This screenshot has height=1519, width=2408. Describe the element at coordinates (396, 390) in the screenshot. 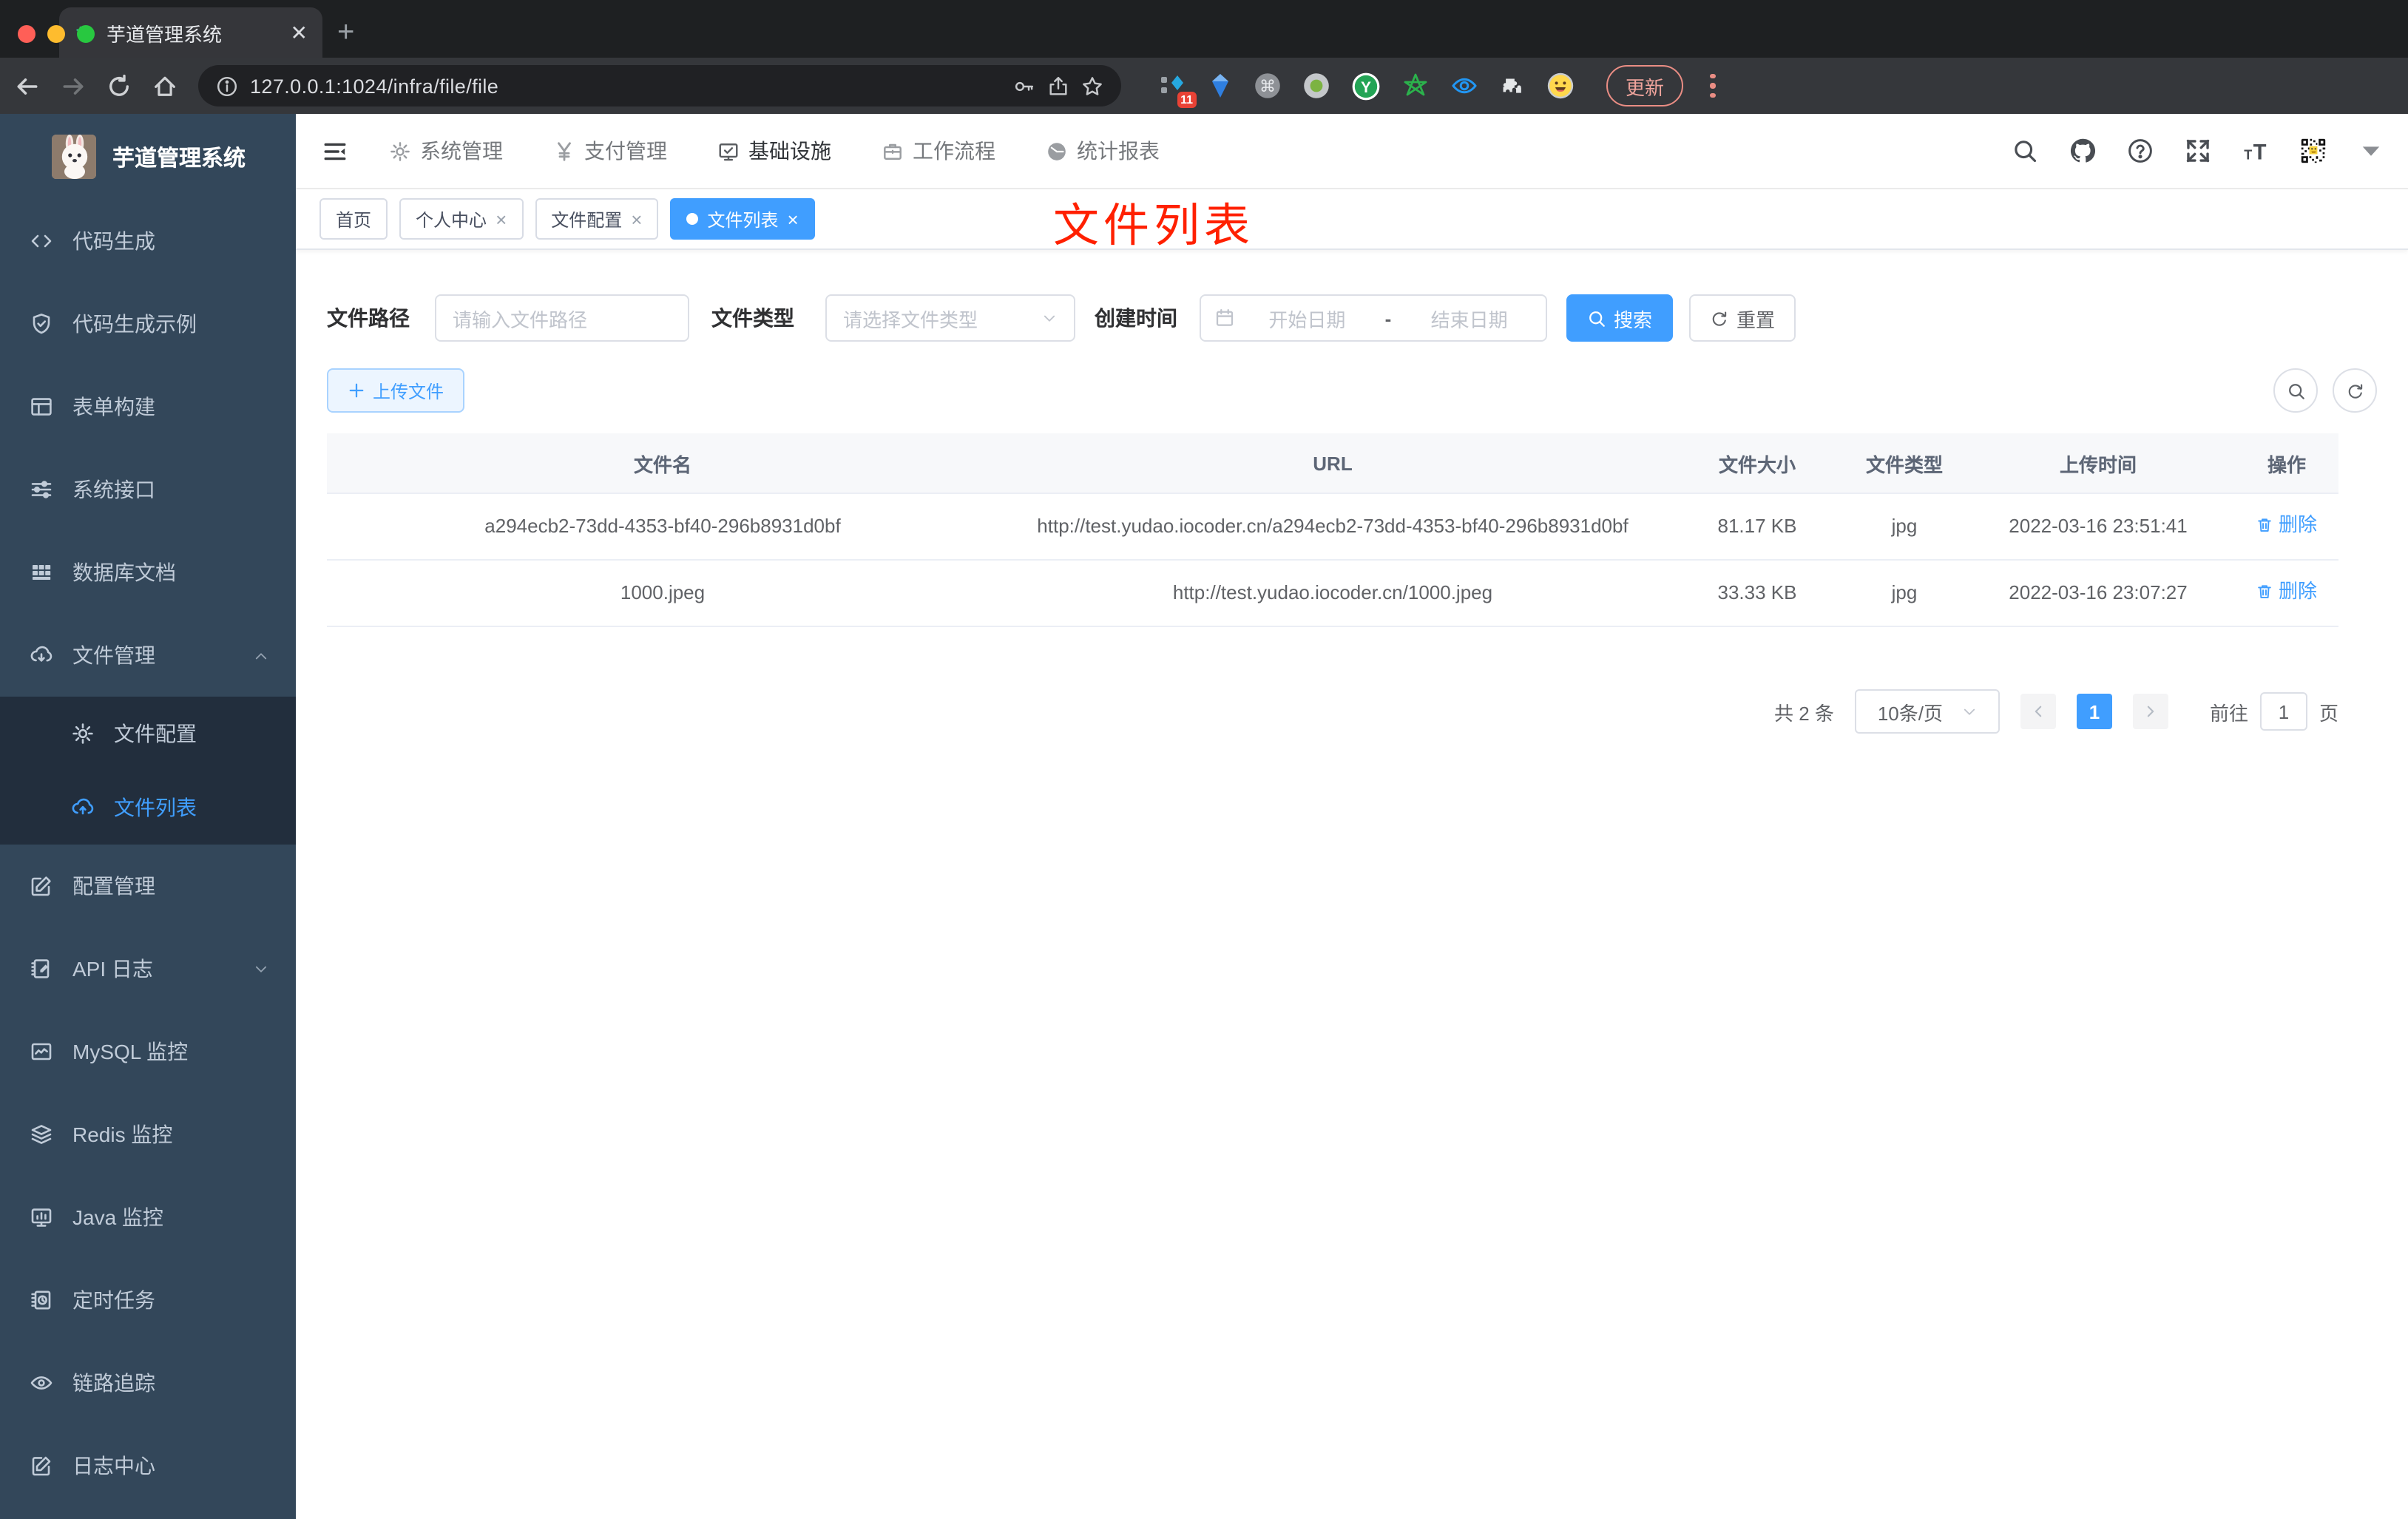

I see `upload-file-button: 上传文件` at that location.